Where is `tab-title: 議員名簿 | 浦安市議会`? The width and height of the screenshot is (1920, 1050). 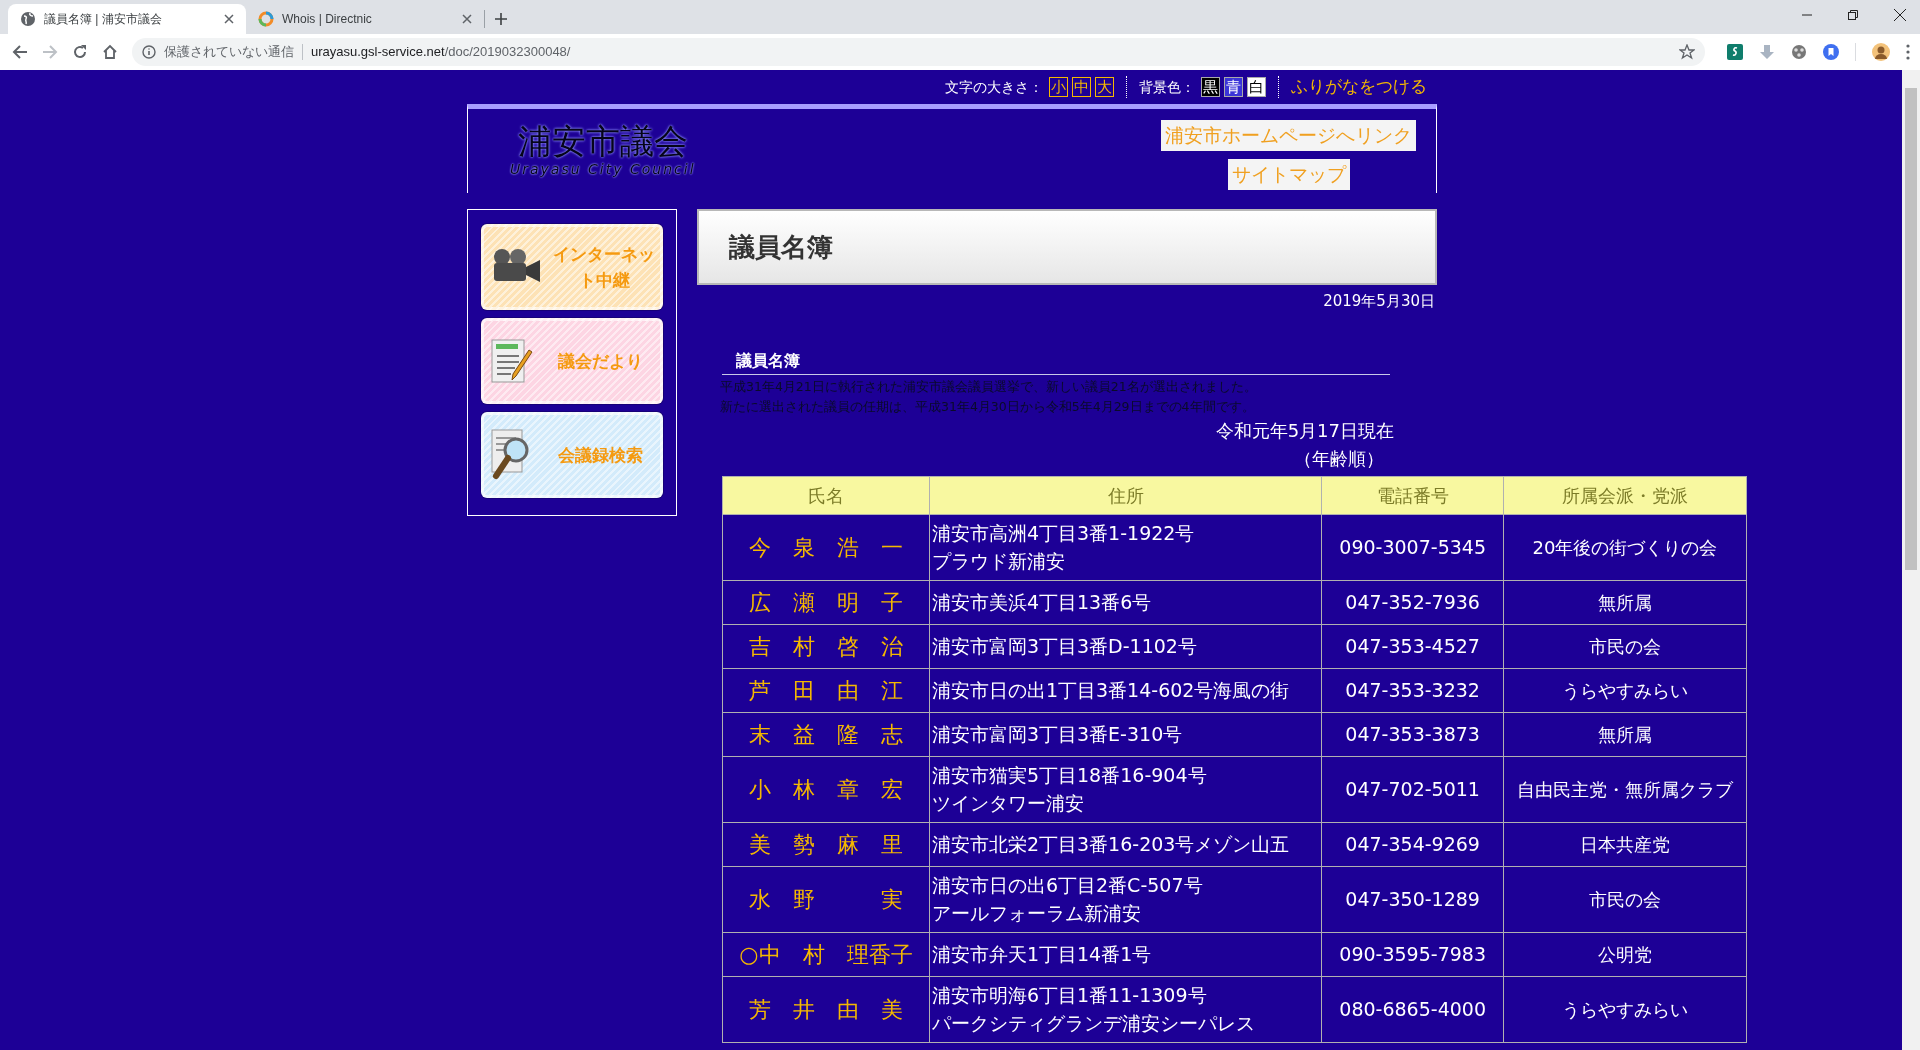
tab-title: 議員名簿 | 浦安市議会 is located at coordinates (103, 19).